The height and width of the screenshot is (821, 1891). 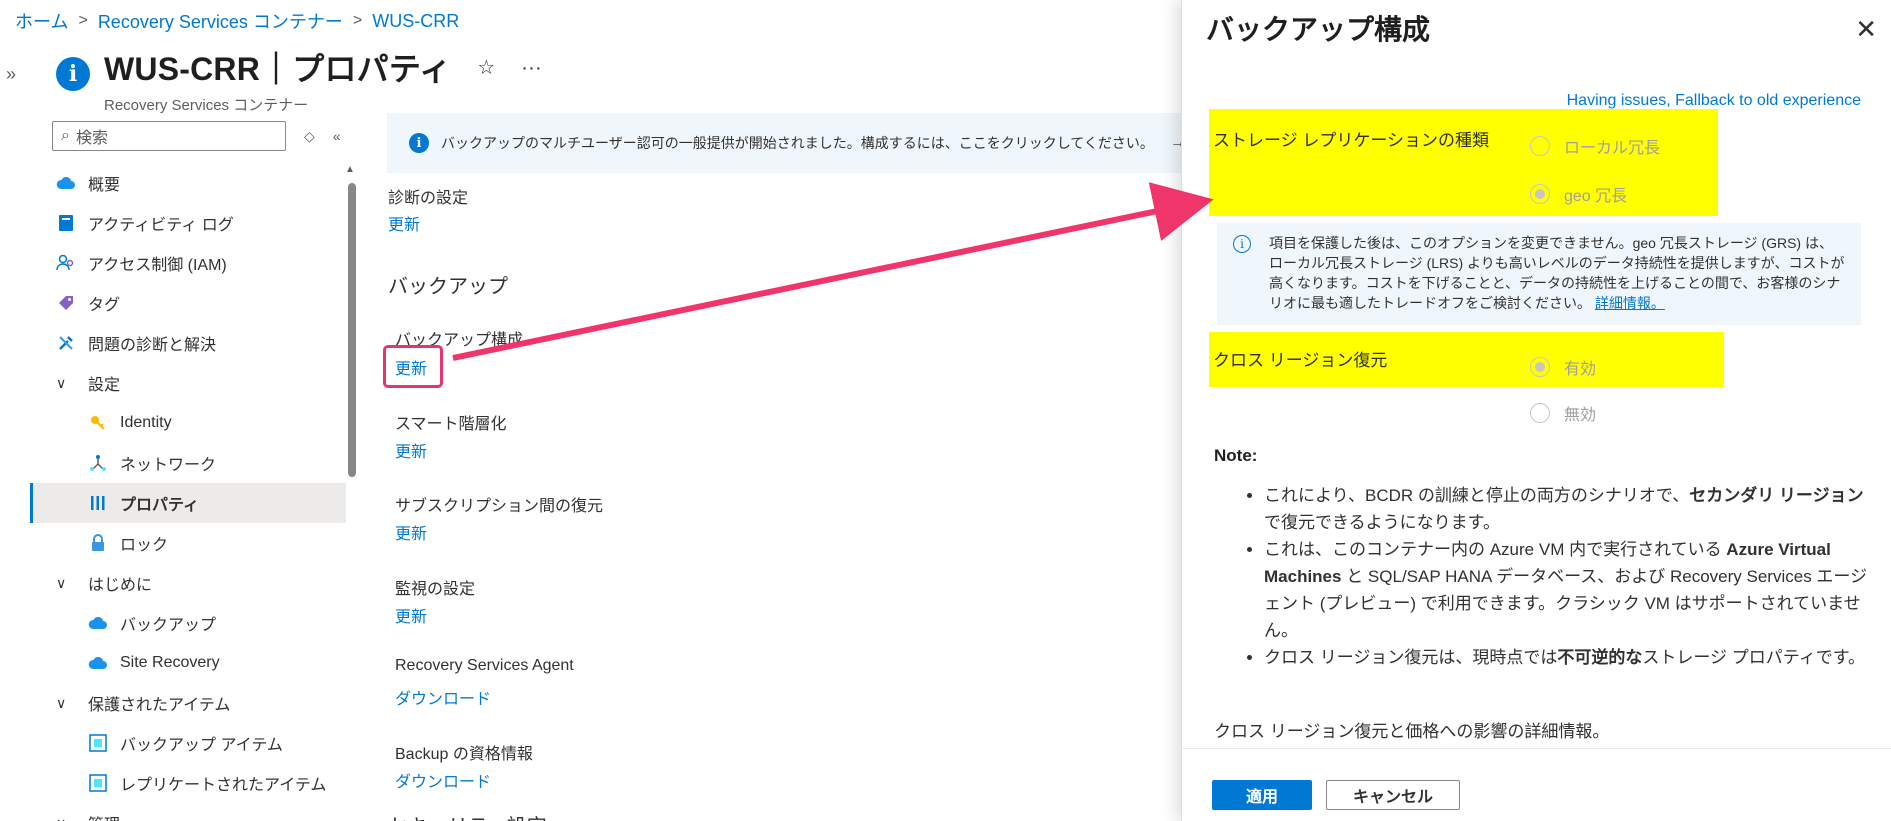 What do you see at coordinates (1236, 455) in the screenshot?
I see `note-title: Note:` at bounding box center [1236, 455].